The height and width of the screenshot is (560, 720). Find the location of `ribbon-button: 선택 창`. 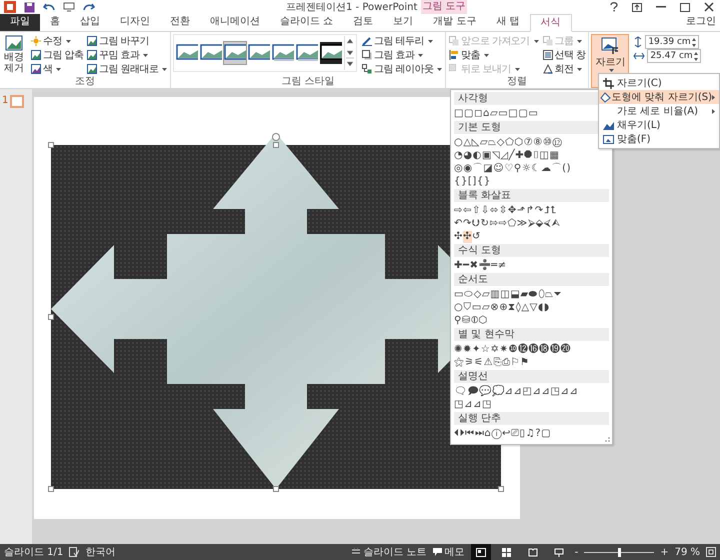

ribbon-button: 선택 창 is located at coordinates (564, 55).